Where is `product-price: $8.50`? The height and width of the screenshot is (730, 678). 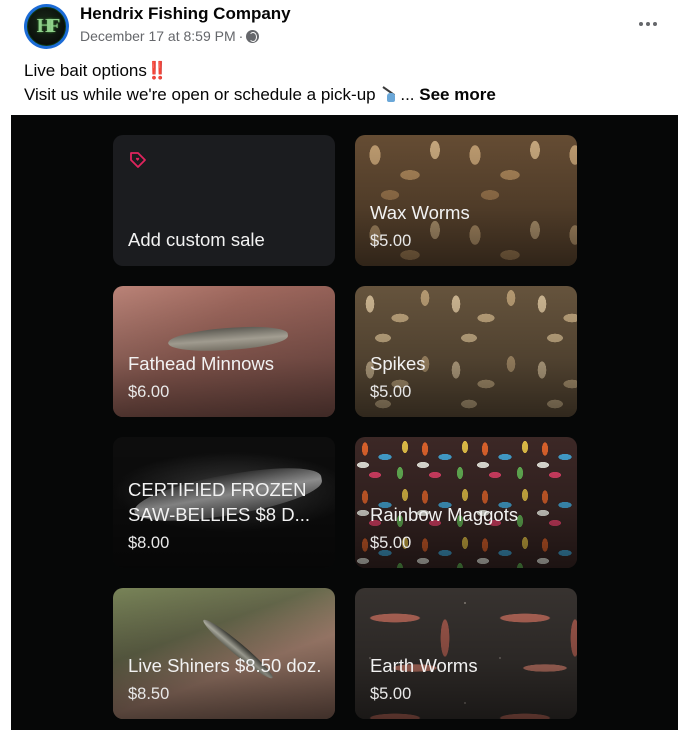
product-price: $8.50 is located at coordinates (149, 694).